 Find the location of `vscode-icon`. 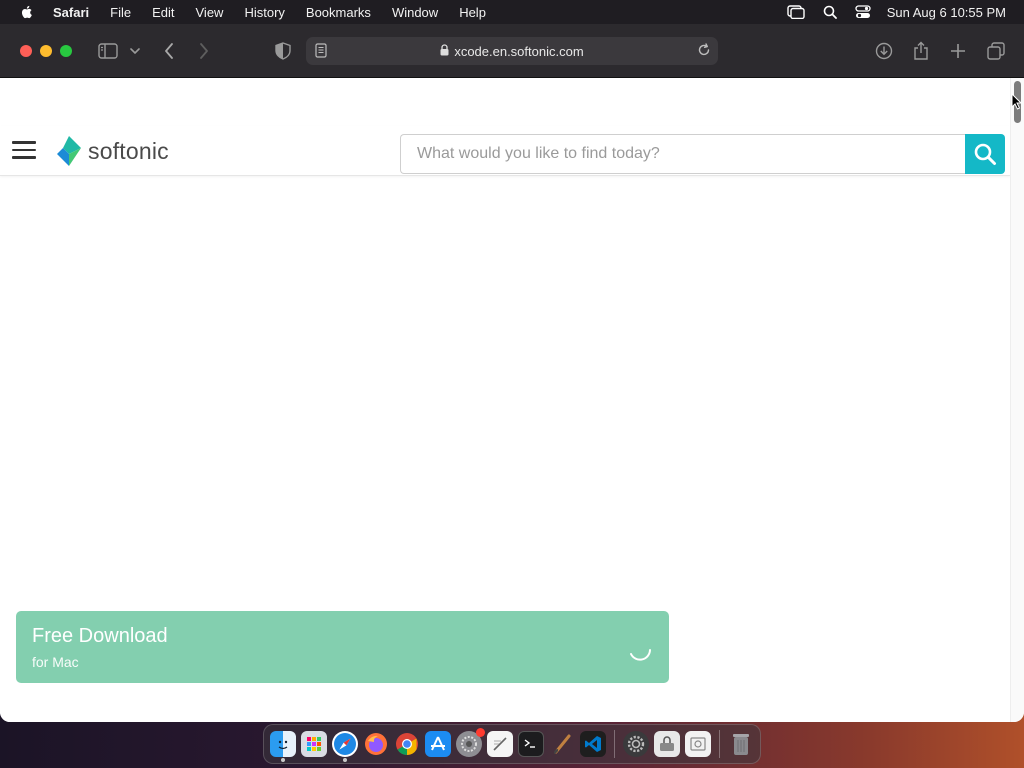

vscode-icon is located at coordinates (593, 744).